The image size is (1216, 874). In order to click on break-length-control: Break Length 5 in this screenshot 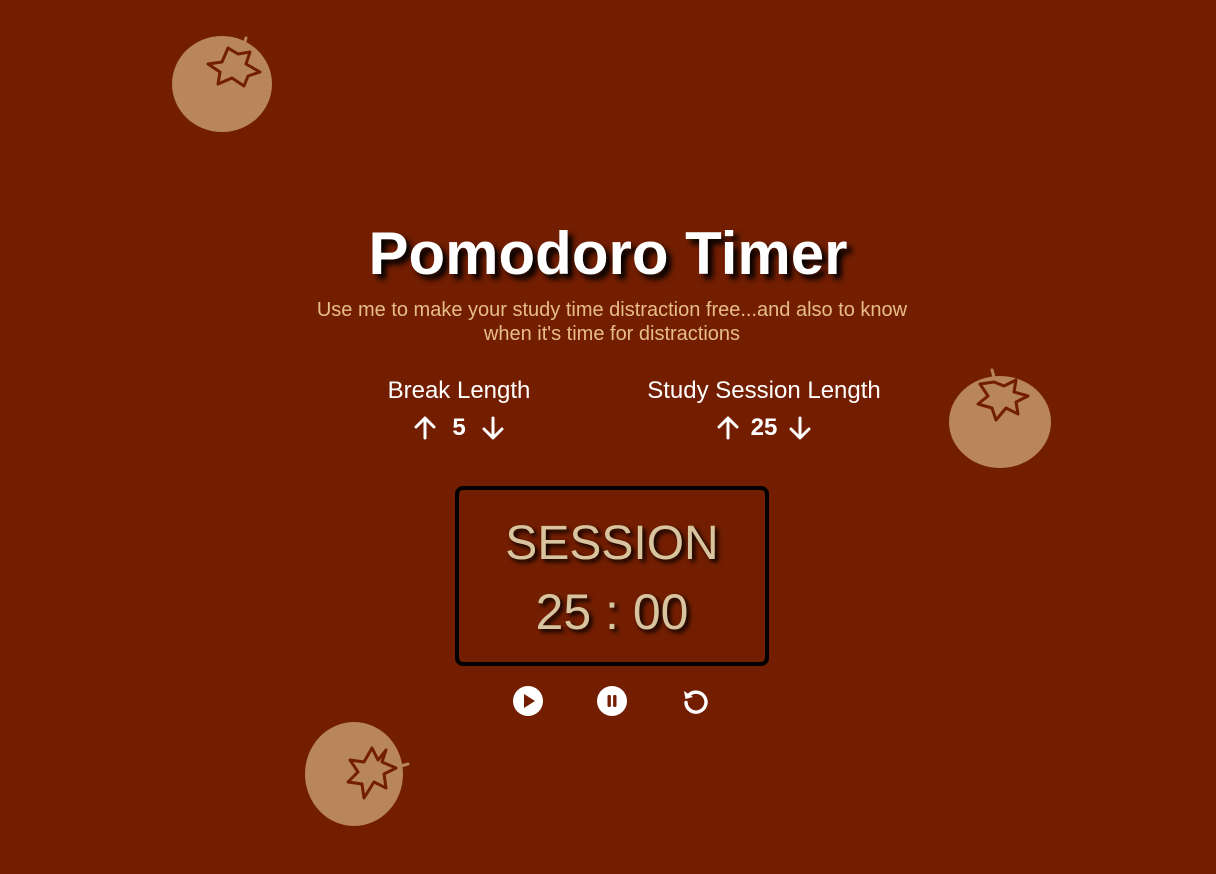, I will do `click(459, 409)`.